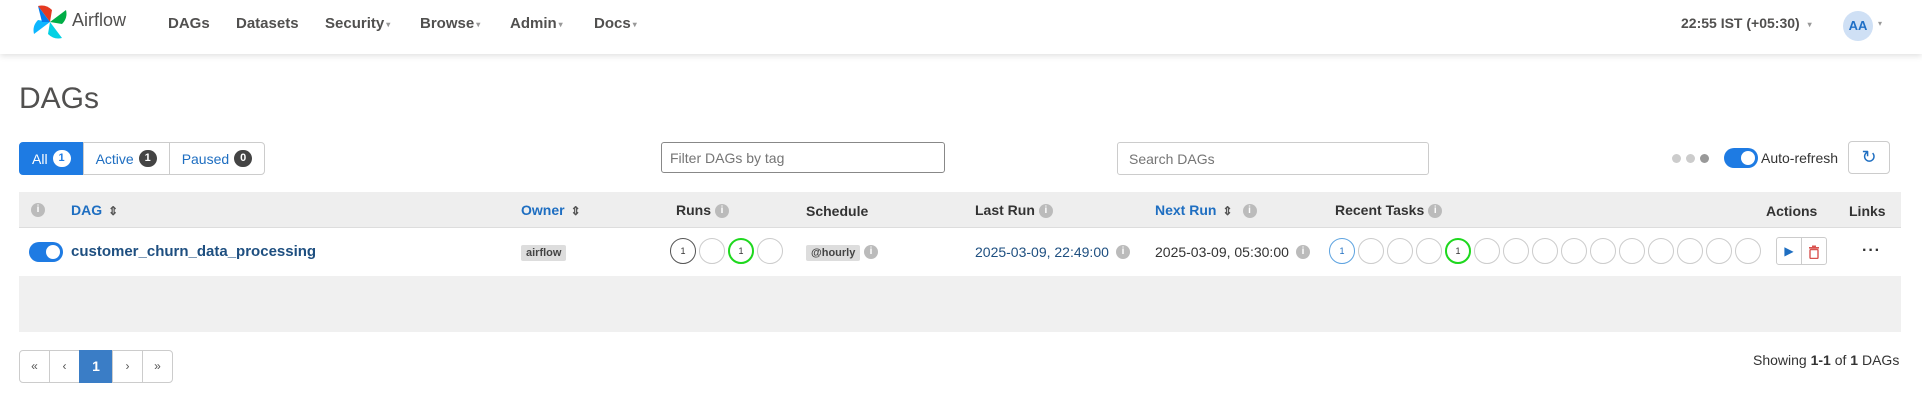 The width and height of the screenshot is (1922, 418). I want to click on header-owner: Owner ⇕, so click(551, 210).